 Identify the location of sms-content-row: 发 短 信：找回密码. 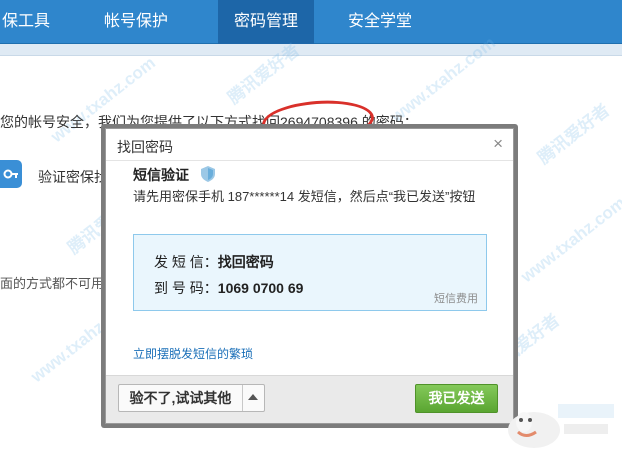
(214, 262).